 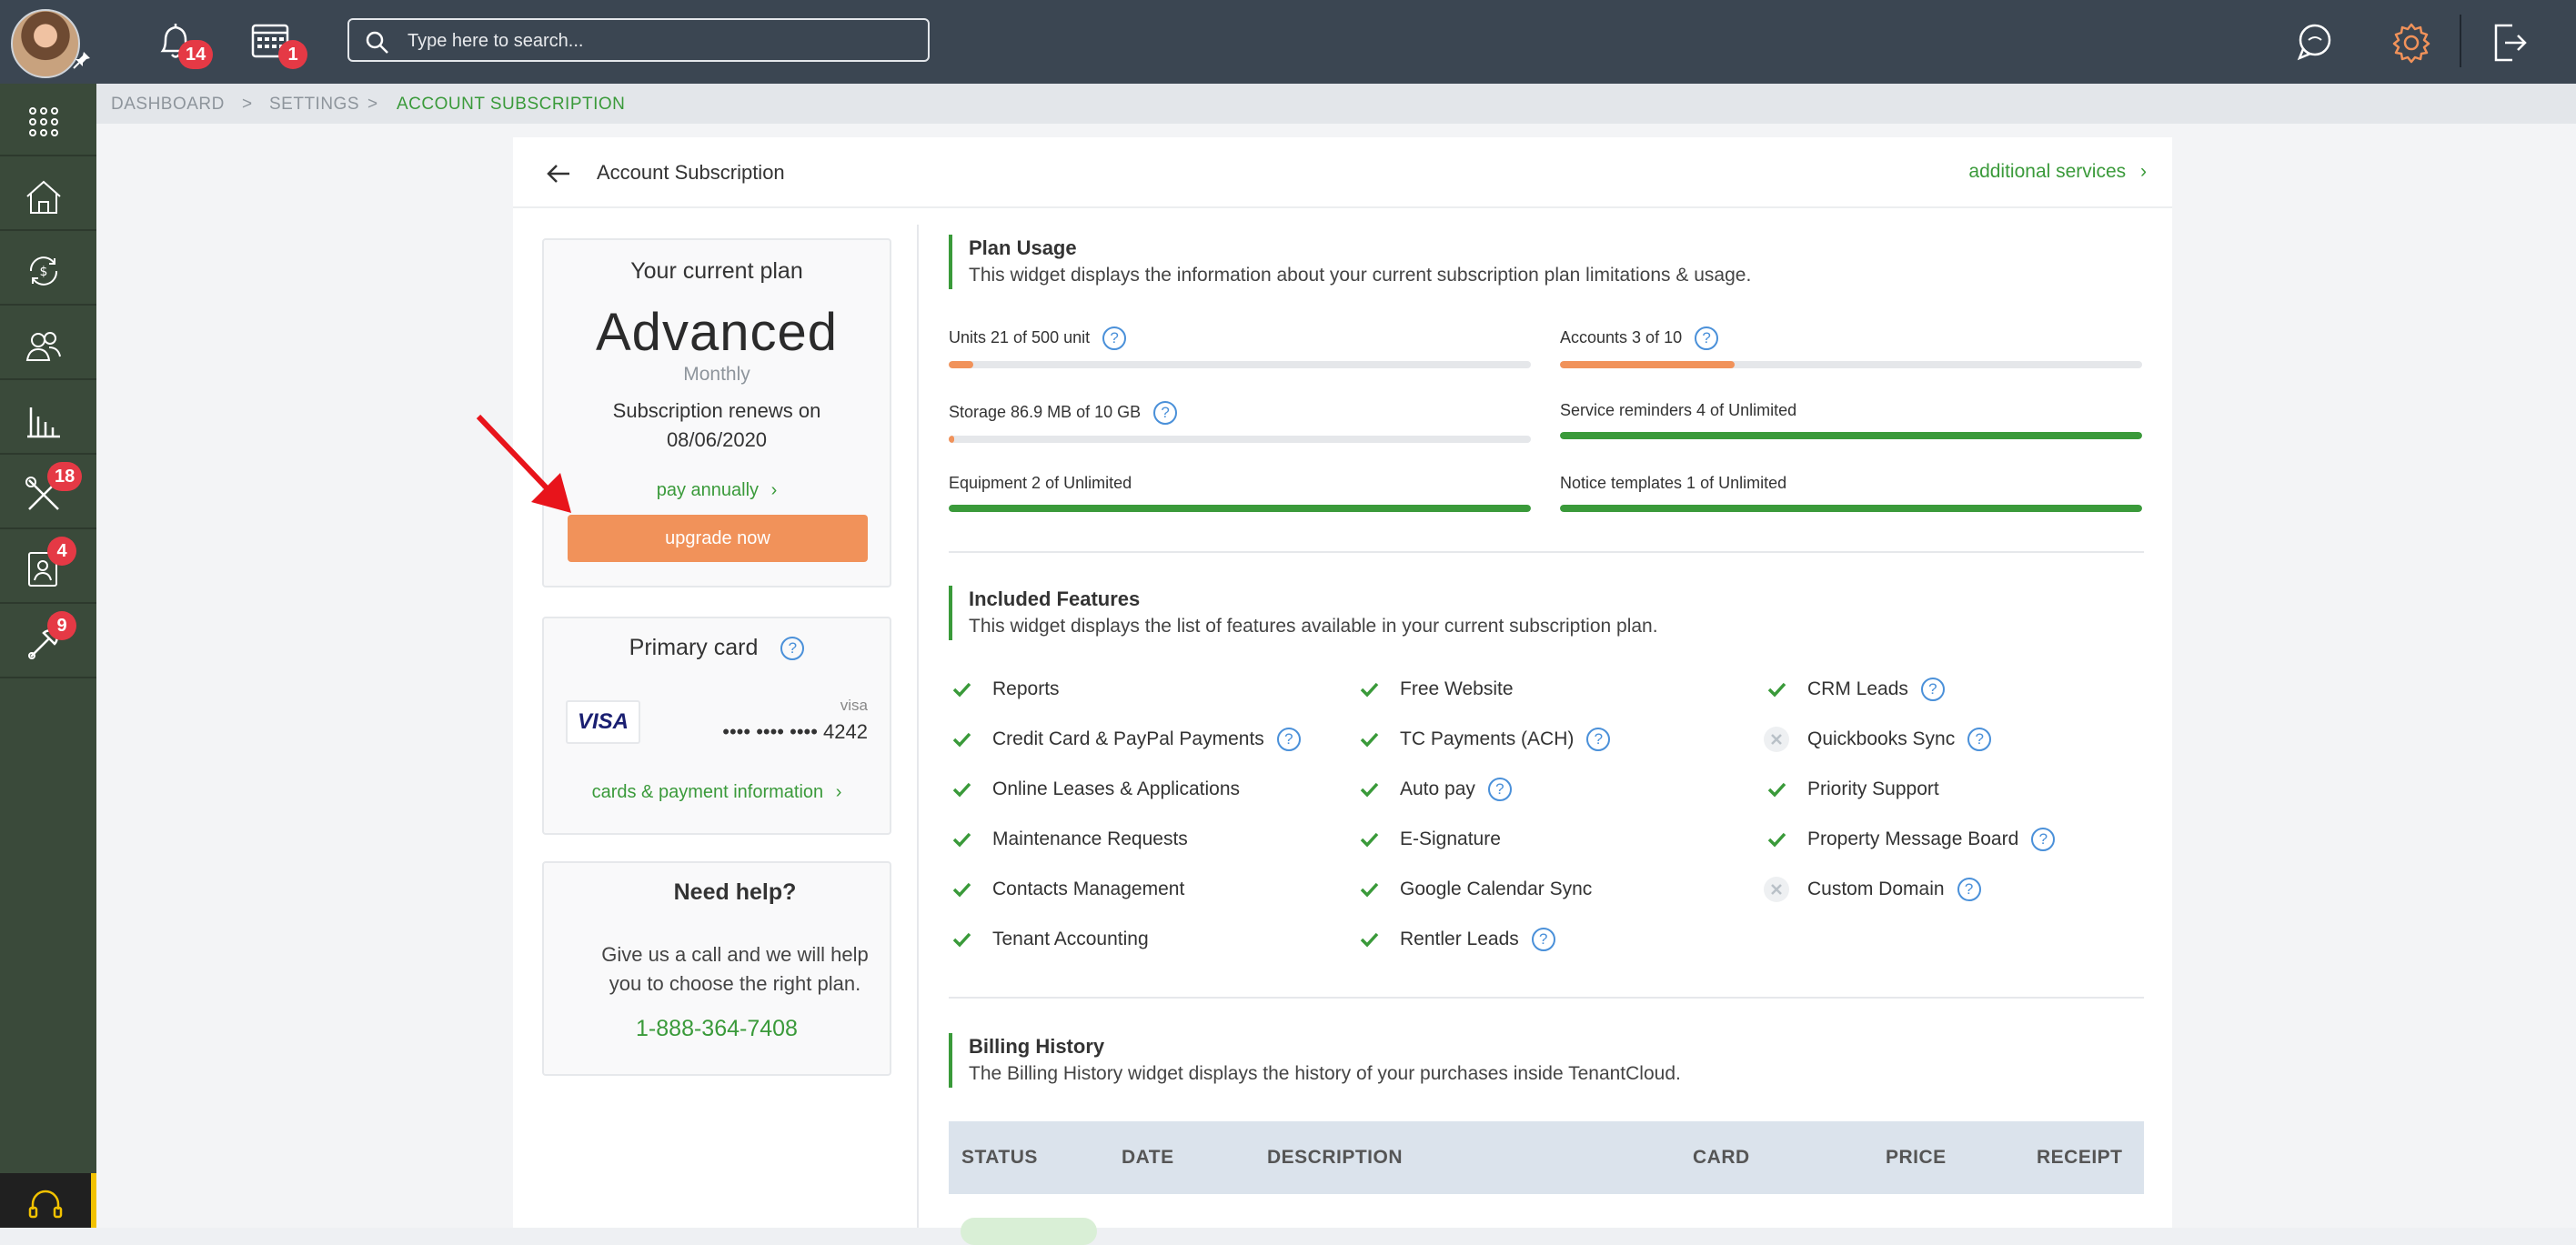 I want to click on renews-date: 08/06/2020, so click(x=717, y=440).